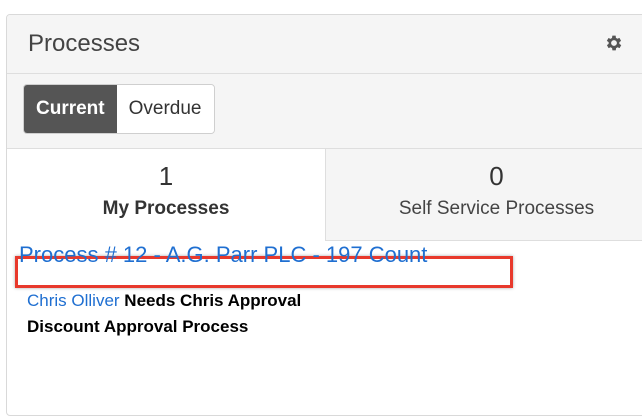 This screenshot has height=416, width=642. I want to click on assigned-user-link: Chris Olliver, so click(73, 300).